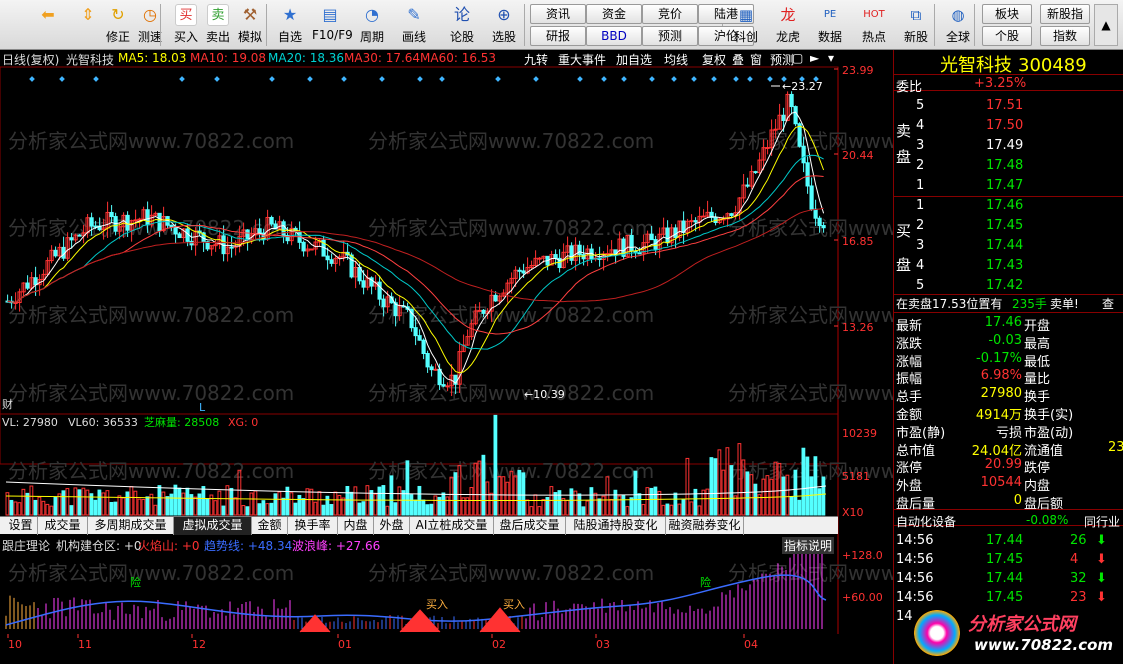 The height and width of the screenshot is (664, 1123). What do you see at coordinates (313, 526) in the screenshot?
I see `tab-5: 换手率` at bounding box center [313, 526].